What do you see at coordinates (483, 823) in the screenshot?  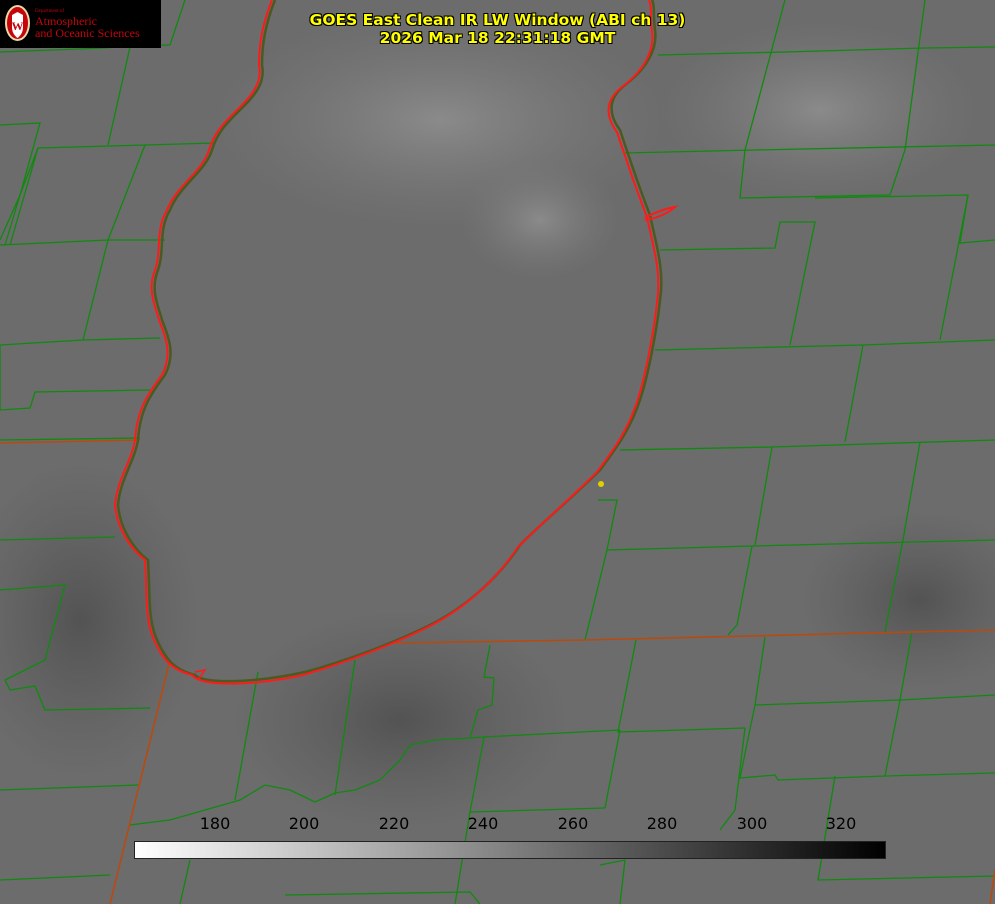 I see `colorbar-tick-label: 240` at bounding box center [483, 823].